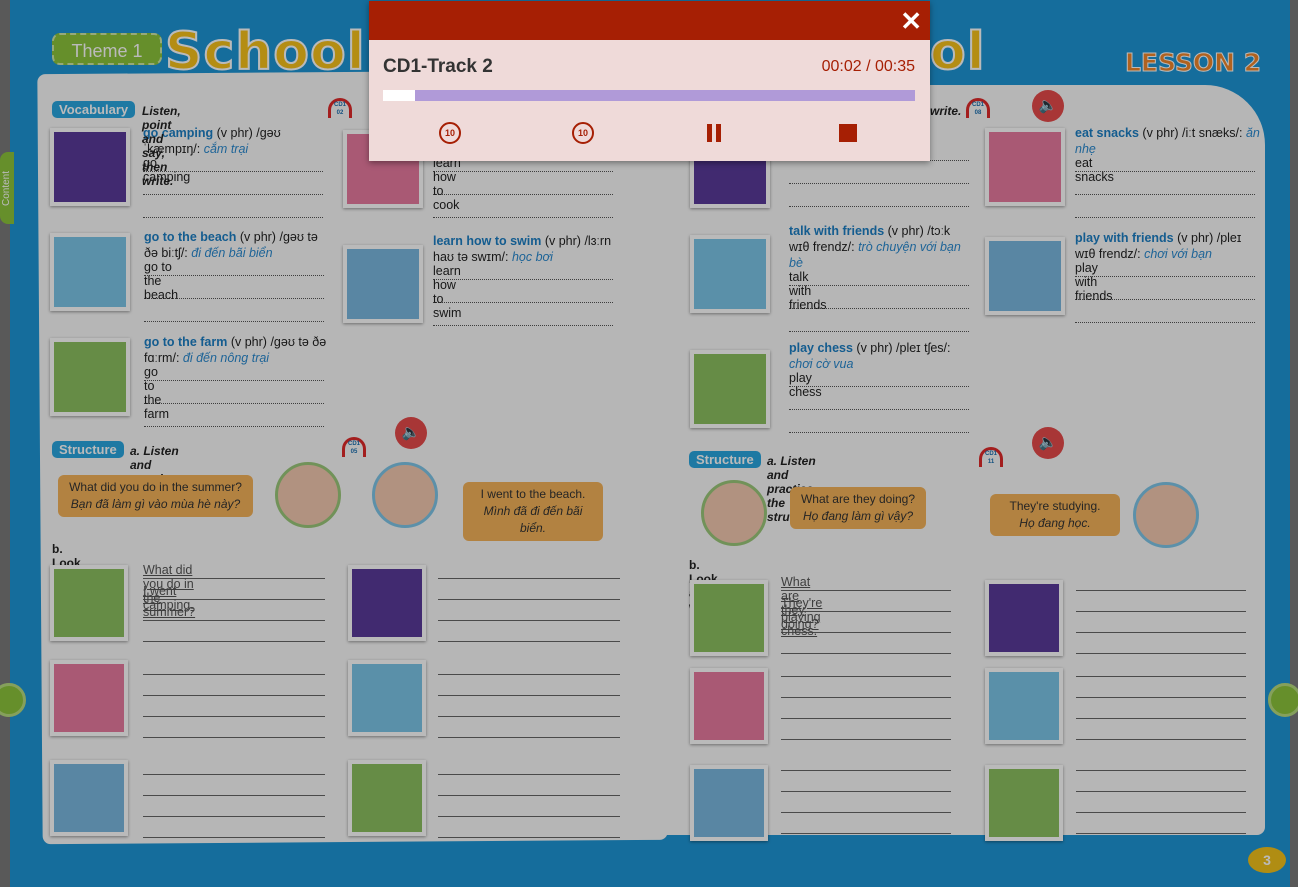 This screenshot has width=1298, height=887. I want to click on bubble-english: I went to the beach., so click(533, 494).